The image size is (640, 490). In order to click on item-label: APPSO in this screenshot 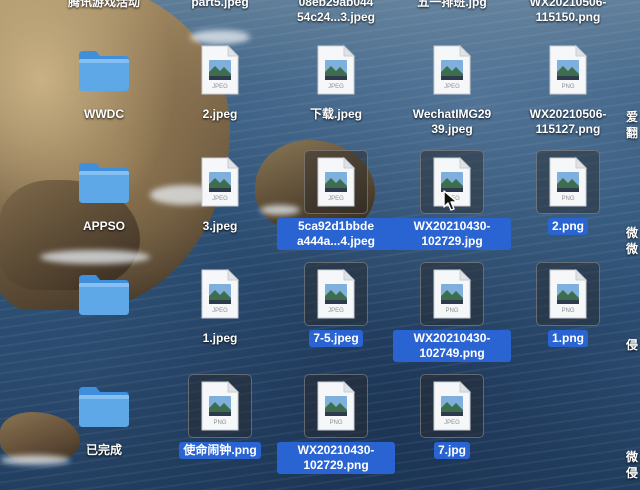, I will do `click(103, 226)`.